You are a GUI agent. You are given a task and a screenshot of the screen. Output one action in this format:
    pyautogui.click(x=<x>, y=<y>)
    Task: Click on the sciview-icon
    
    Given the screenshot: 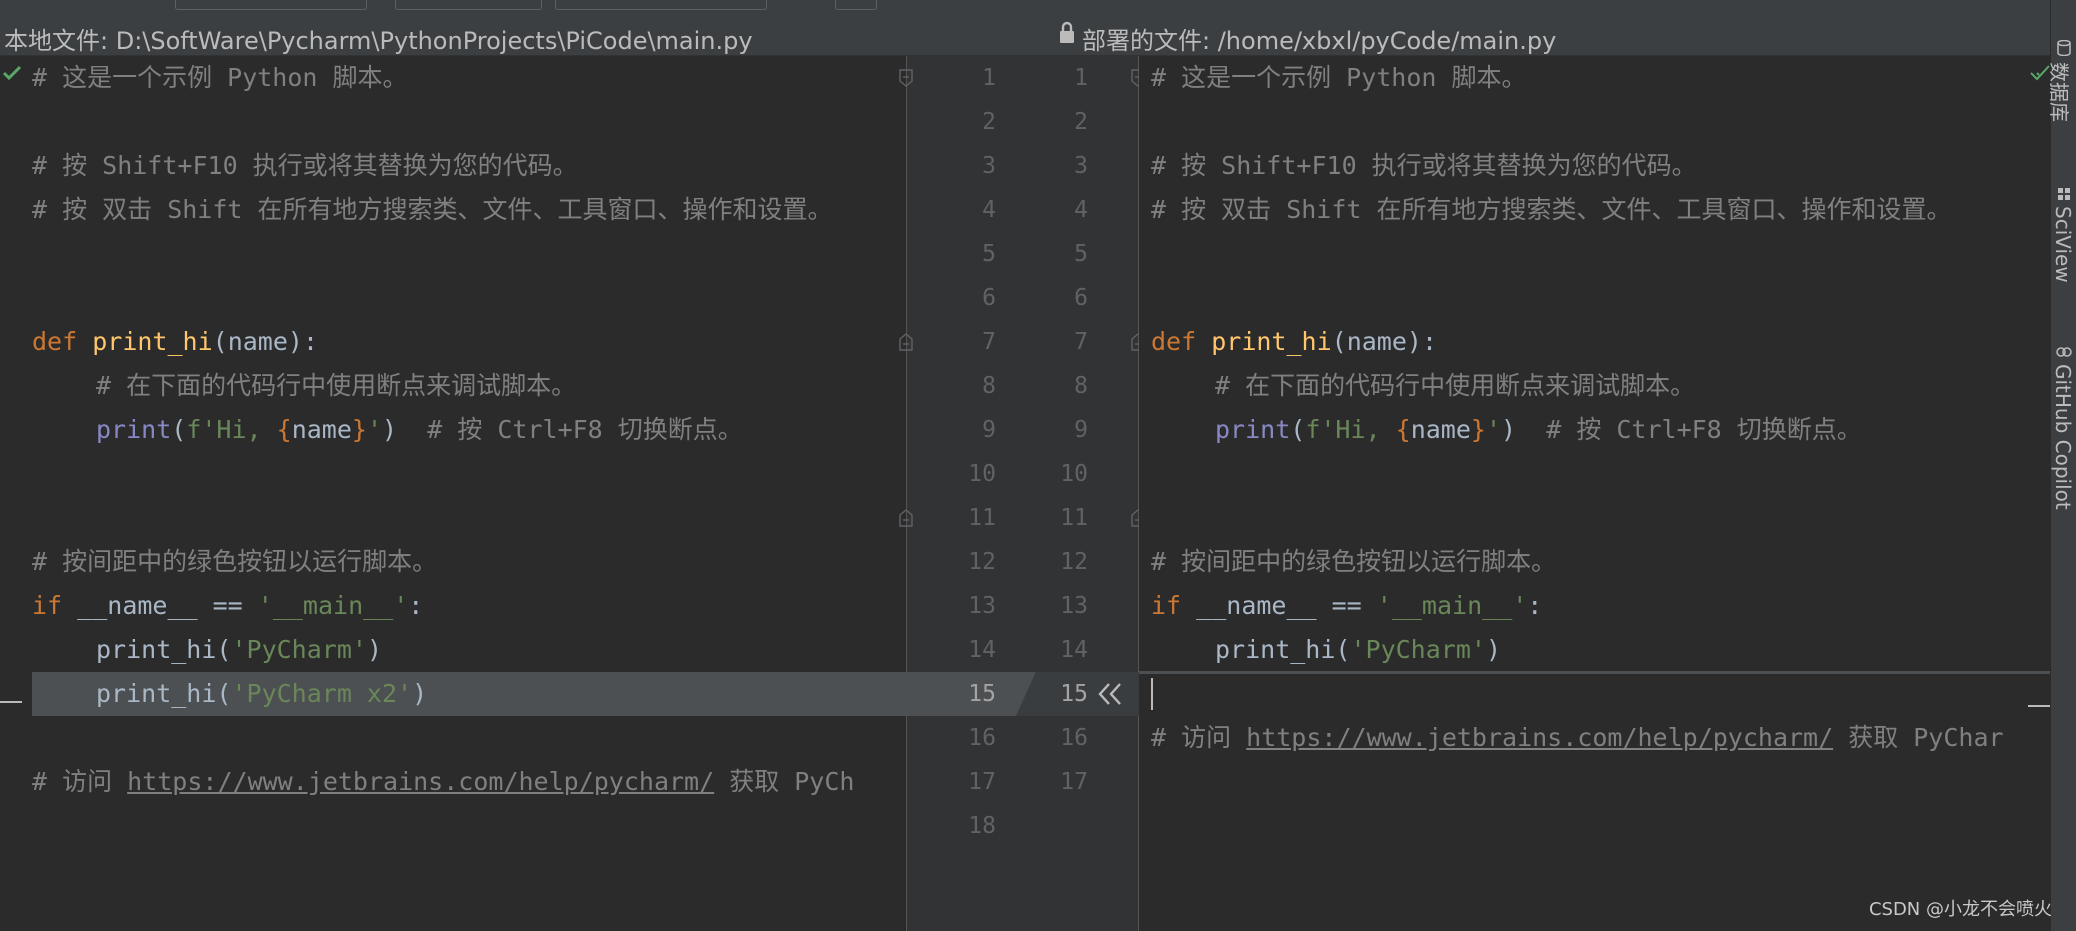 What is the action you would take?
    pyautogui.click(x=2064, y=194)
    